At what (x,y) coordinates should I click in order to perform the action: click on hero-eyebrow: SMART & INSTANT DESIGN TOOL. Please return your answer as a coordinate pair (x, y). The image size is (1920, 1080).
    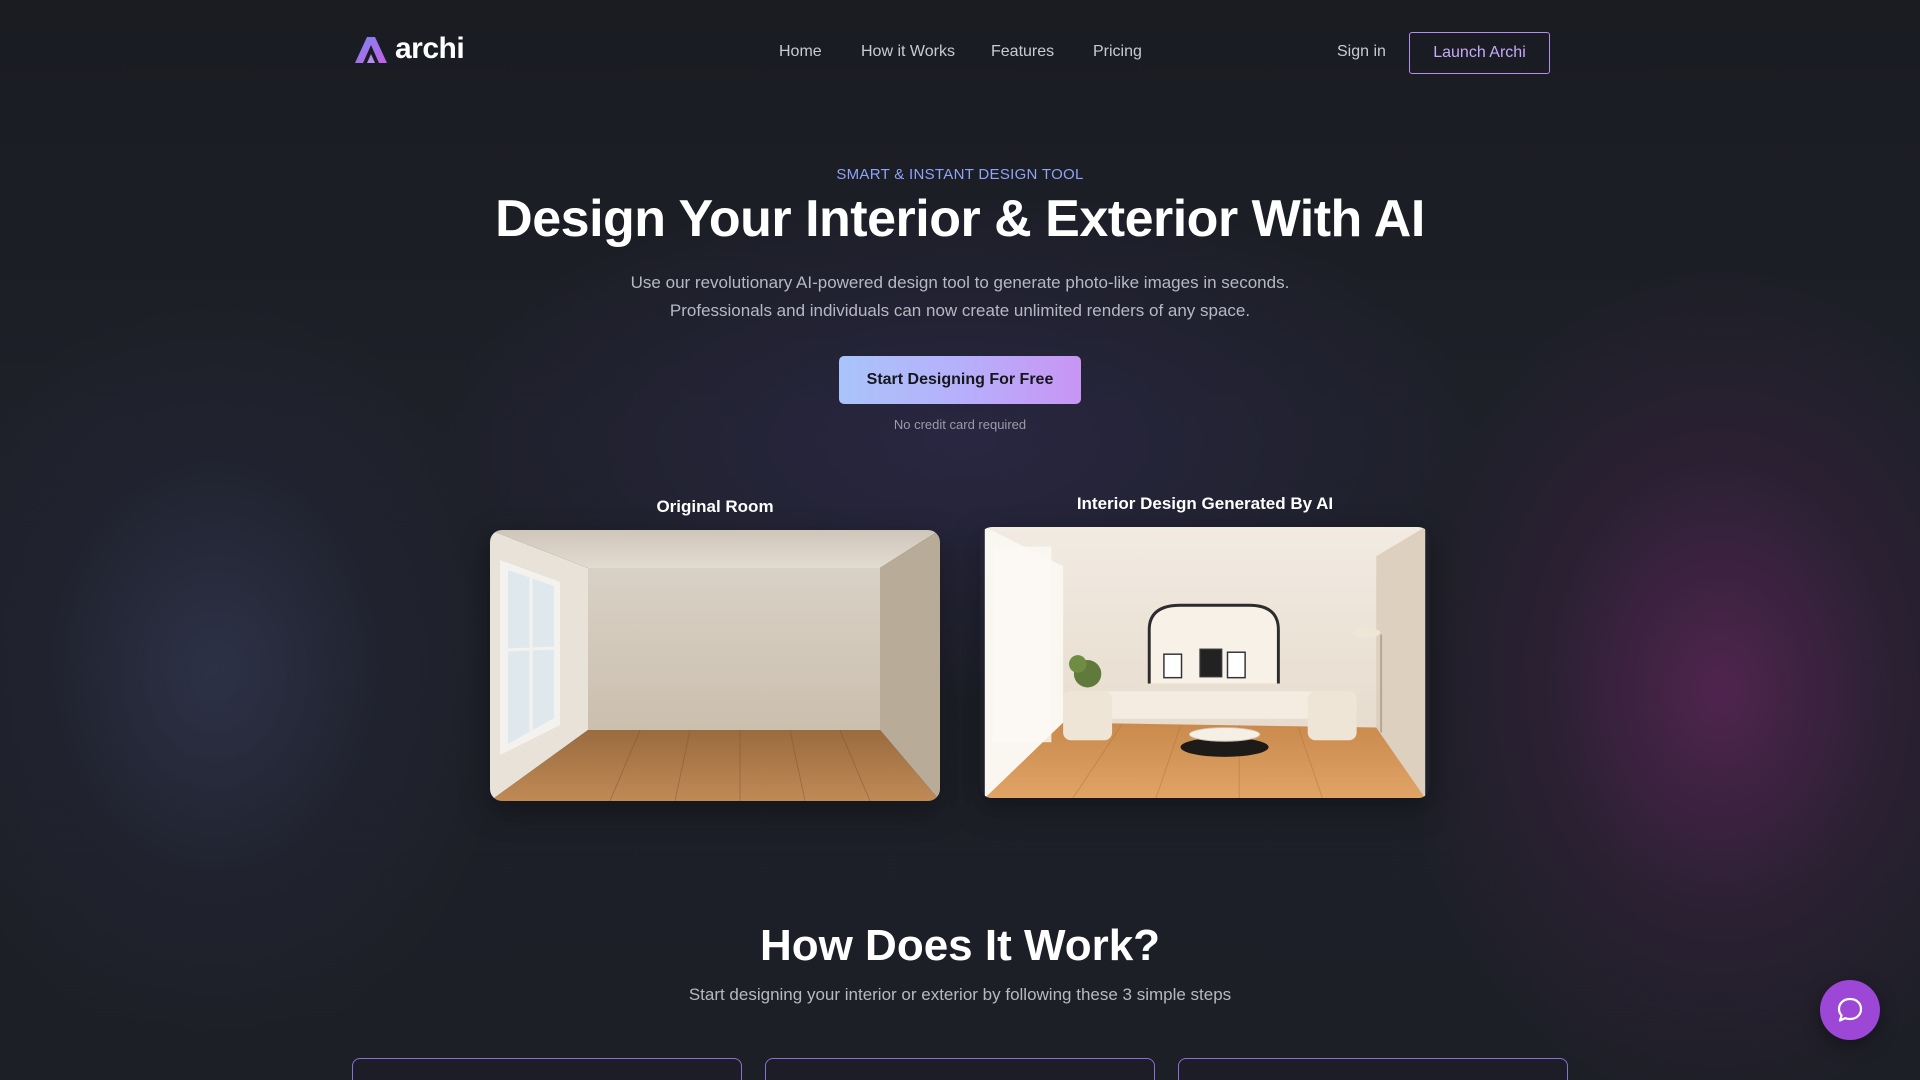
    Looking at the image, I should click on (960, 174).